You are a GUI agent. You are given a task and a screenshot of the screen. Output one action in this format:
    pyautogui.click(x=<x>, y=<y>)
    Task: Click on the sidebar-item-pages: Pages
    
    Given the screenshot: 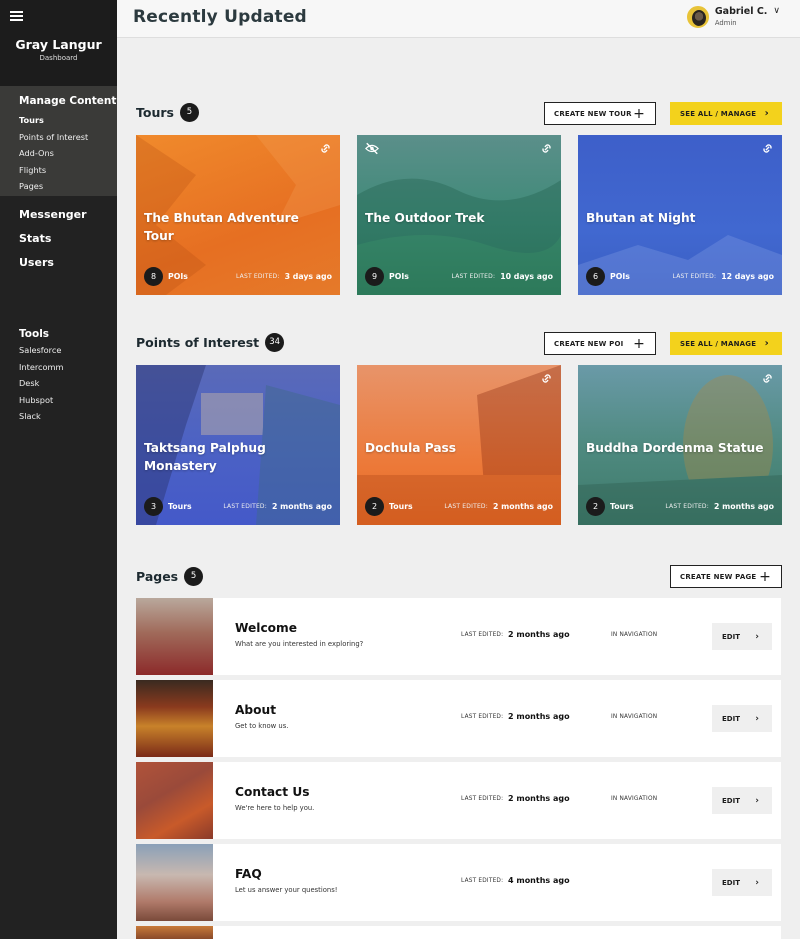 What is the action you would take?
    pyautogui.click(x=68, y=186)
    